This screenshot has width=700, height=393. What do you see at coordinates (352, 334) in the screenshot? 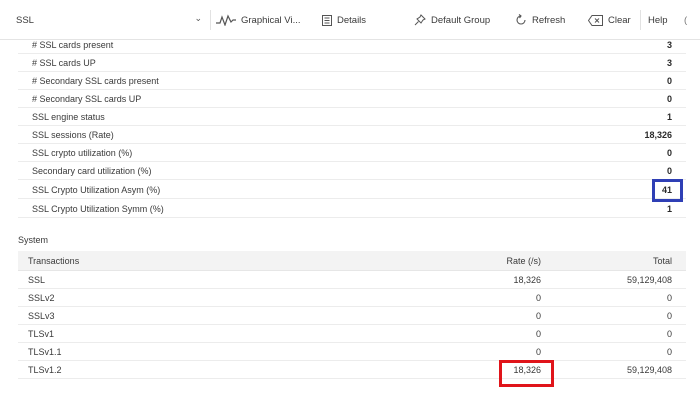
I see `table-row: TLSv1 0 0` at bounding box center [352, 334].